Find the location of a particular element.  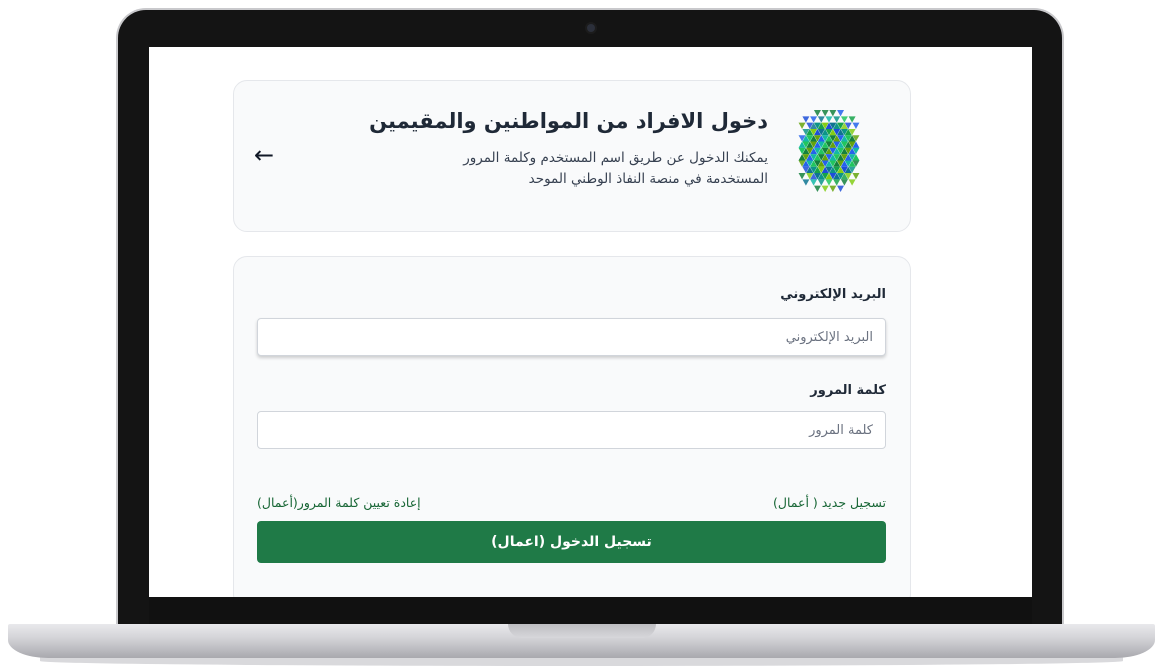

reset-password-link: إعادة تعيين كلمة المرور(أعمال) is located at coordinates (339, 502).